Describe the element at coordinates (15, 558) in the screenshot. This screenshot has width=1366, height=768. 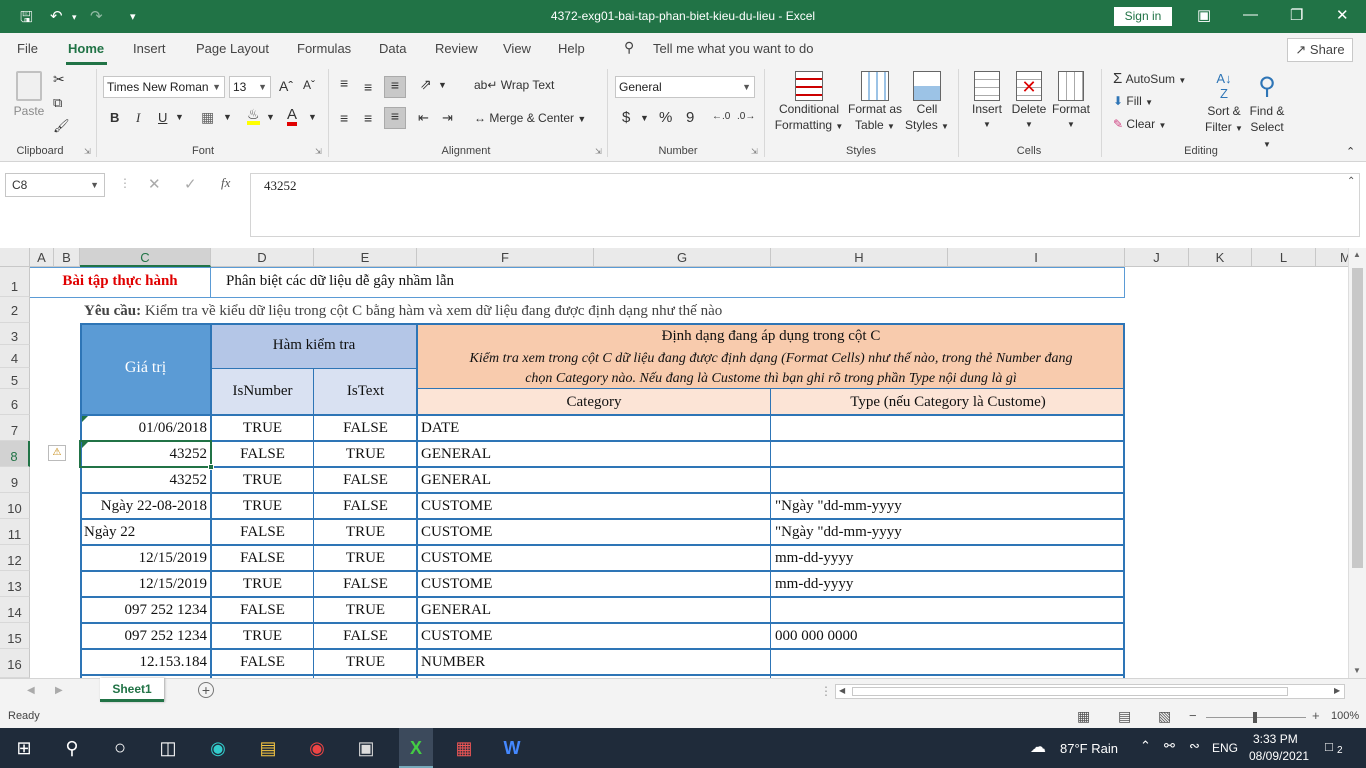
I see `row-header: 12` at that location.